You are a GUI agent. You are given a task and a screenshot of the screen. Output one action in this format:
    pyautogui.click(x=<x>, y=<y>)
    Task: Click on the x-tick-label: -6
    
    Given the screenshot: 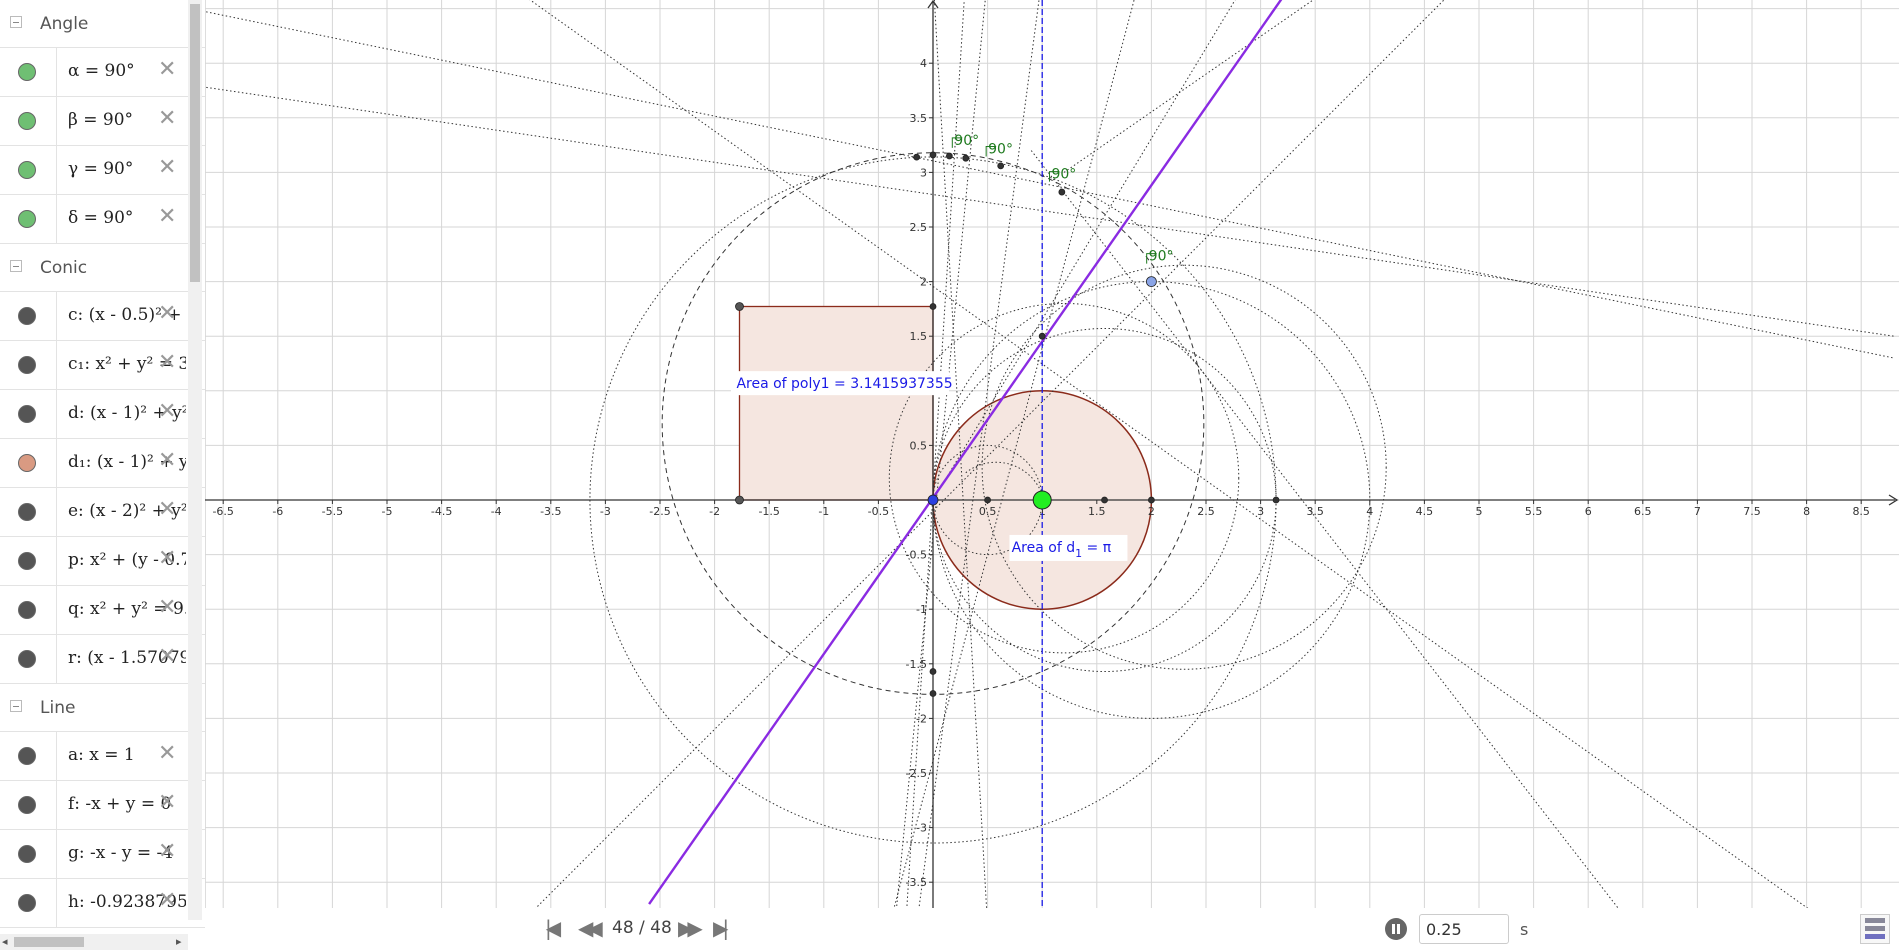 What is the action you would take?
    pyautogui.click(x=277, y=511)
    